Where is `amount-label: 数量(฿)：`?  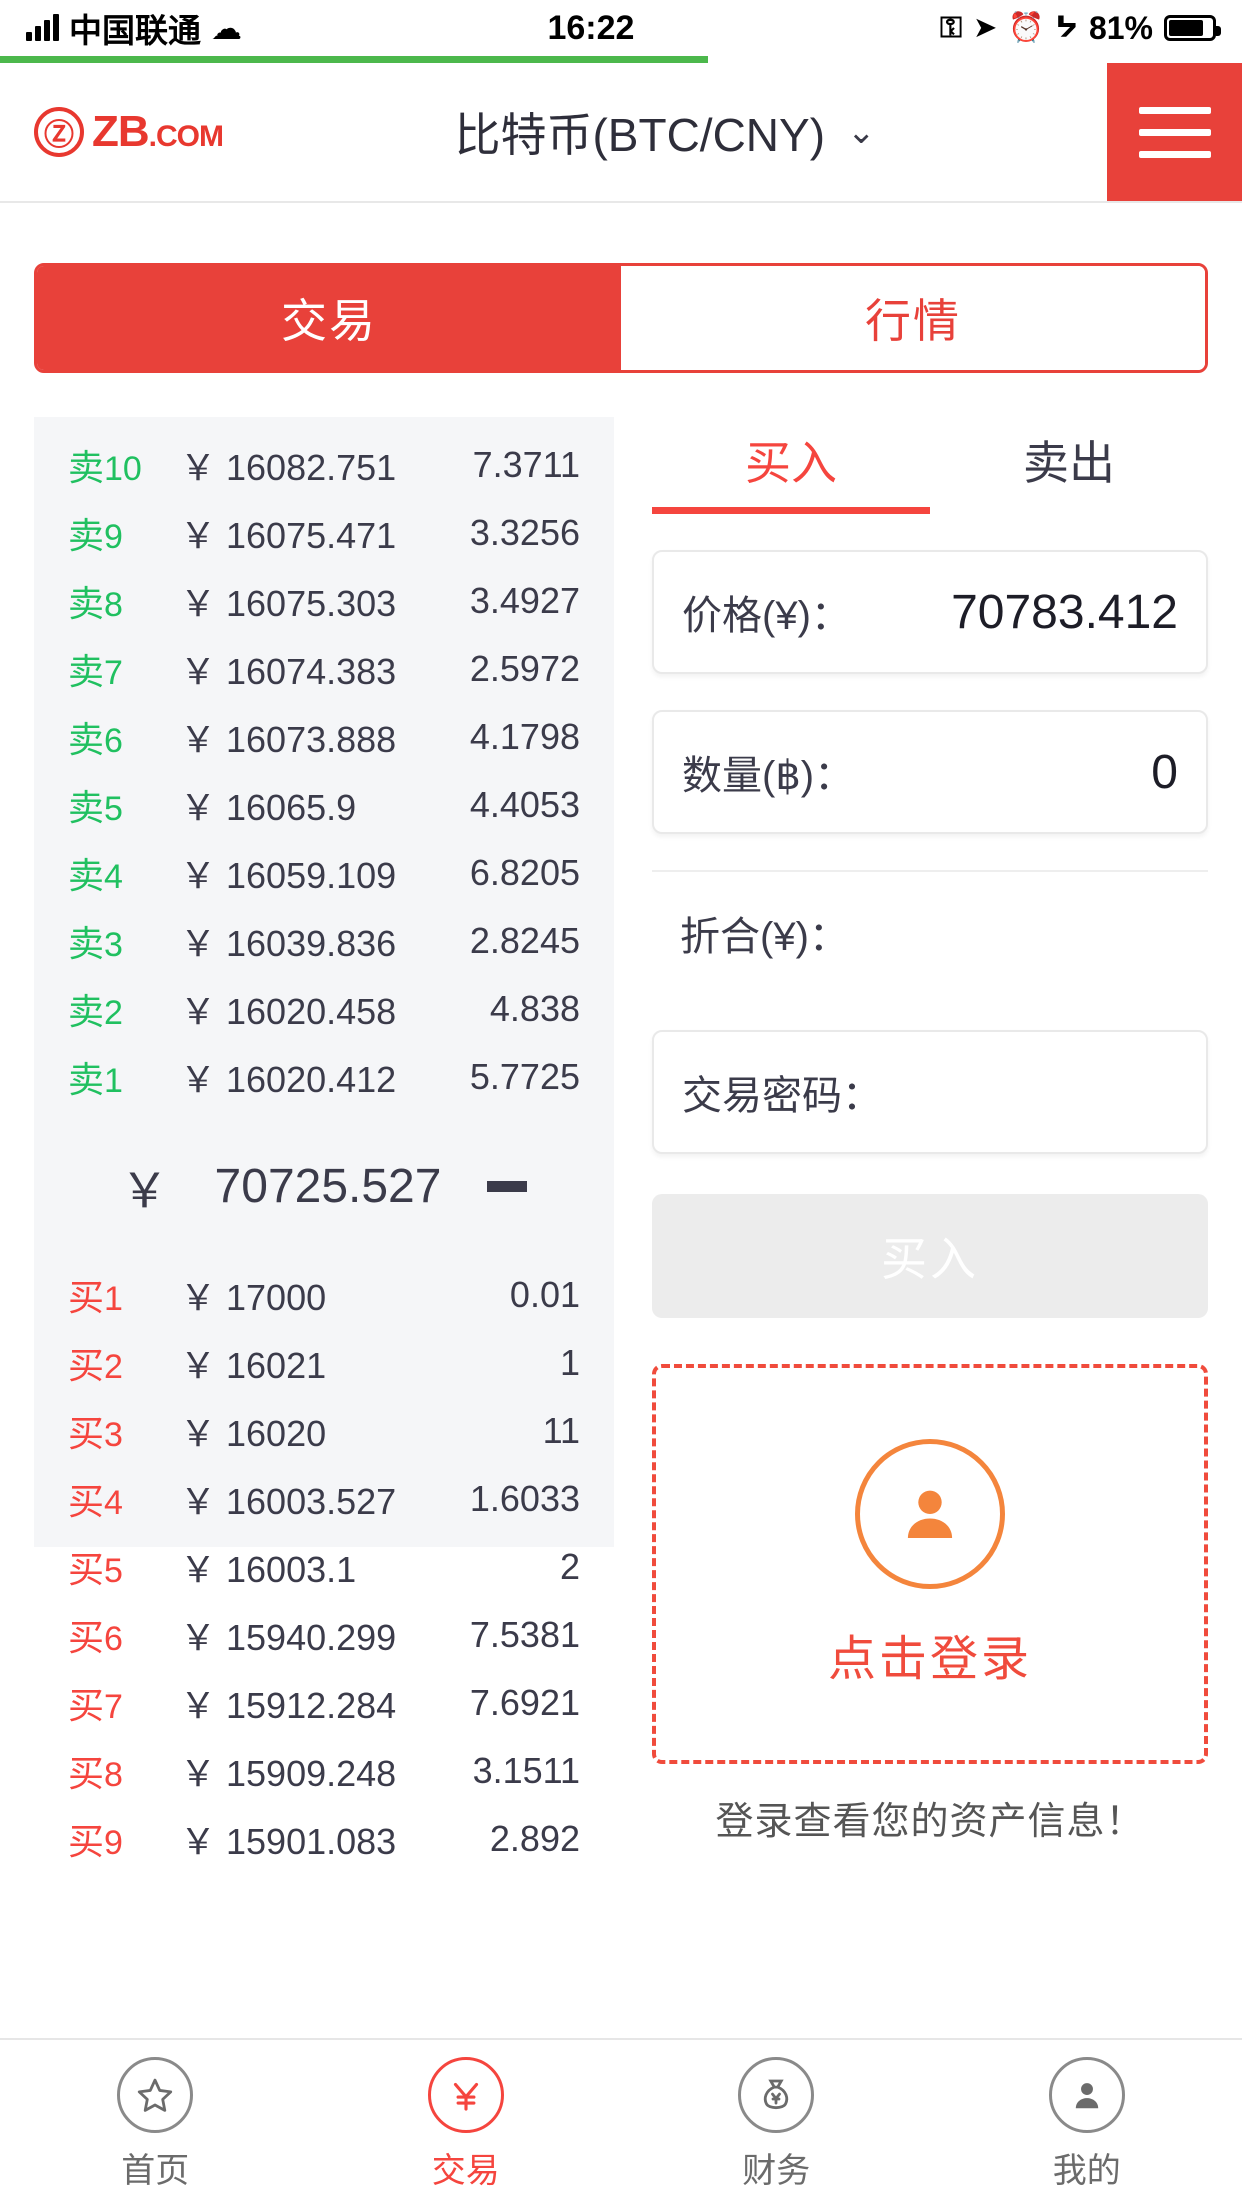 amount-label: 数量(฿)： is located at coordinates (768, 776).